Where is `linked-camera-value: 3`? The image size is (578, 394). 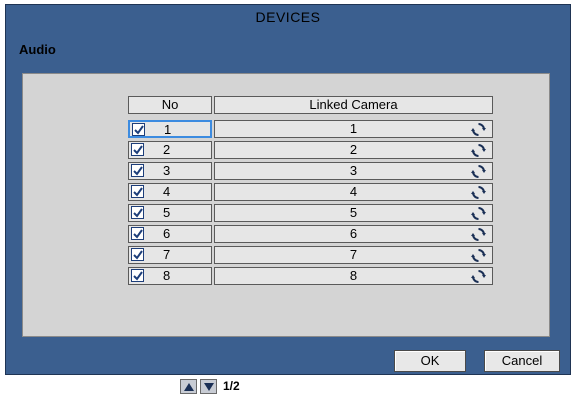 linked-camera-value: 3 is located at coordinates (353, 170).